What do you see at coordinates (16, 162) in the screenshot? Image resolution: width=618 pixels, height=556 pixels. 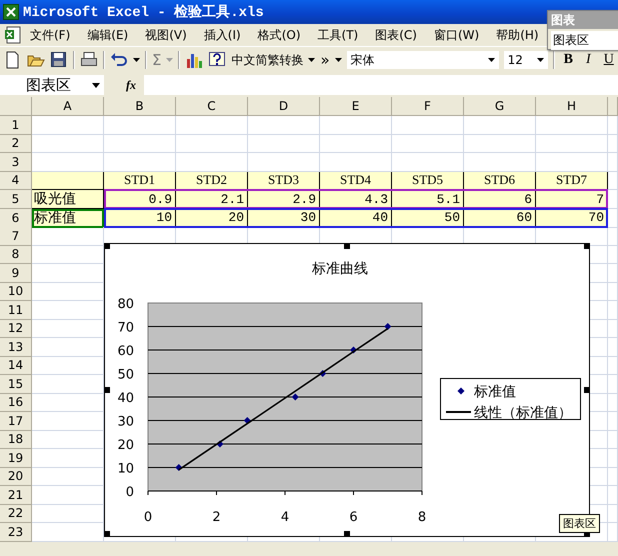 I see `row-header: 3` at bounding box center [16, 162].